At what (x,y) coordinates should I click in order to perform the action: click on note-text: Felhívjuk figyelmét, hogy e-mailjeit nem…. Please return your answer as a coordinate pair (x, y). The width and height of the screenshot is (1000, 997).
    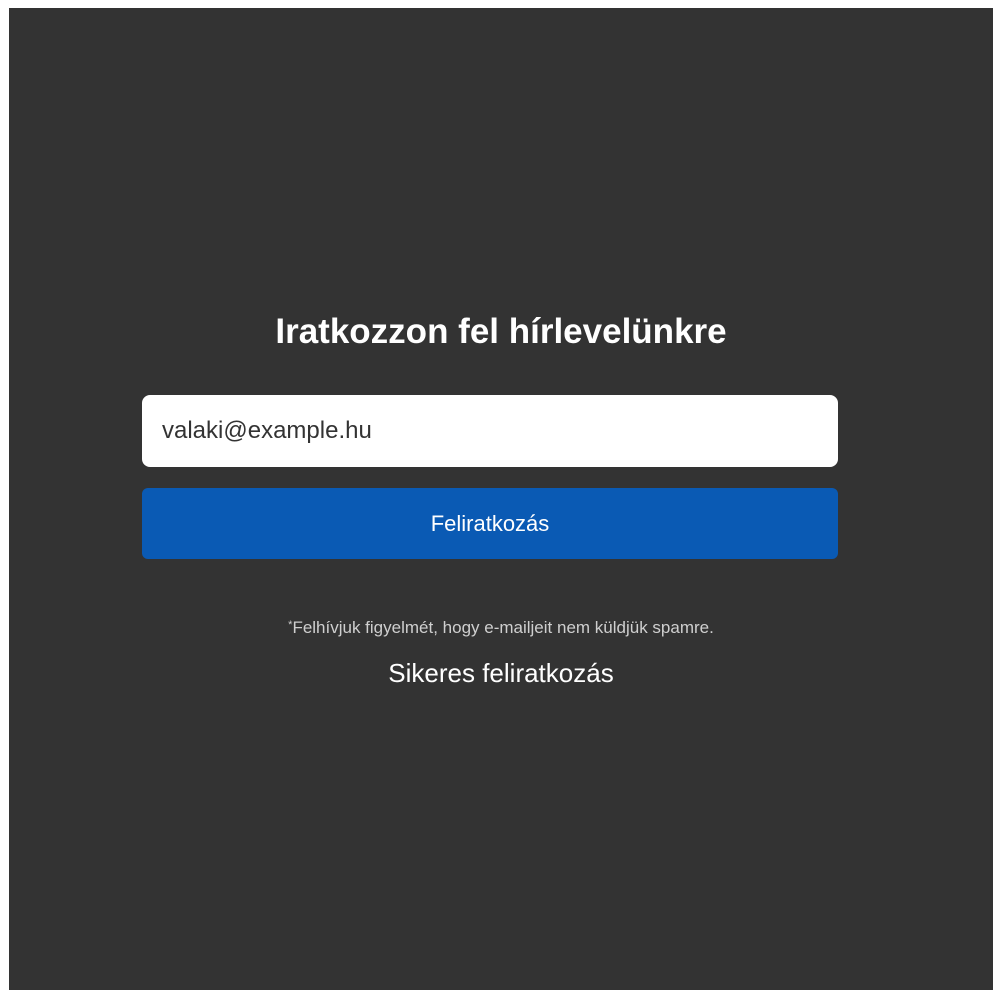
    Looking at the image, I should click on (503, 627).